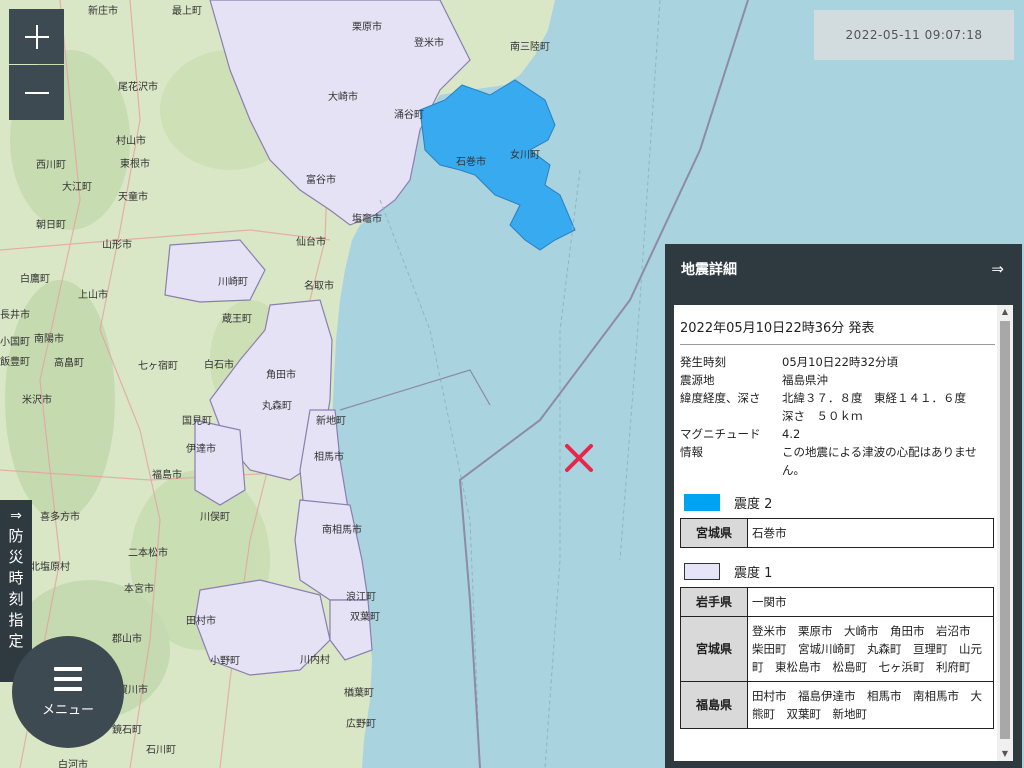 This screenshot has width=1024, height=768. I want to click on city-label-kakuda: 角田市, so click(281, 374).